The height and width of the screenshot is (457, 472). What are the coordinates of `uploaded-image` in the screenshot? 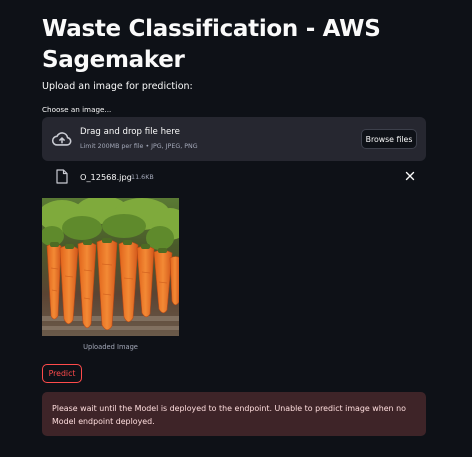 It's located at (110, 267).